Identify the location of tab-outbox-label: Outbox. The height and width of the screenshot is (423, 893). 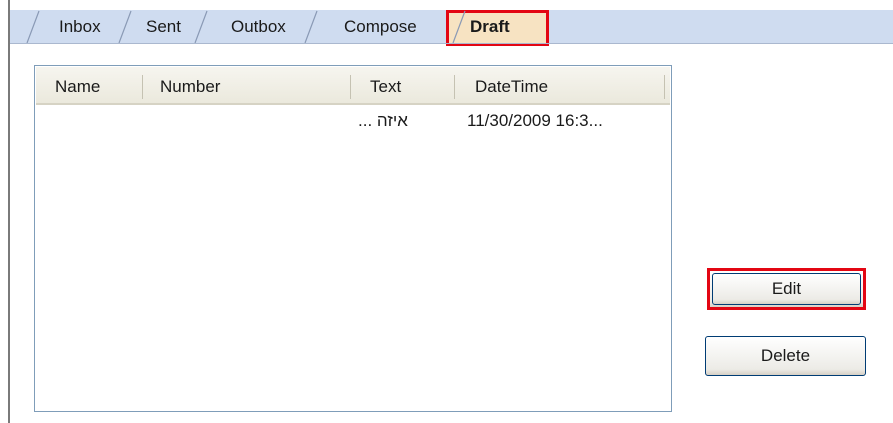
(258, 26).